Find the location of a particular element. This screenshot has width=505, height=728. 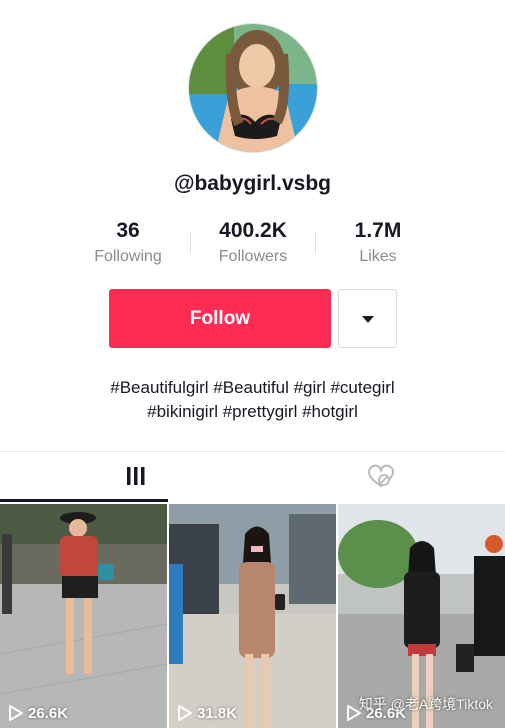

followers-count: 400.2K is located at coordinates (253, 230).